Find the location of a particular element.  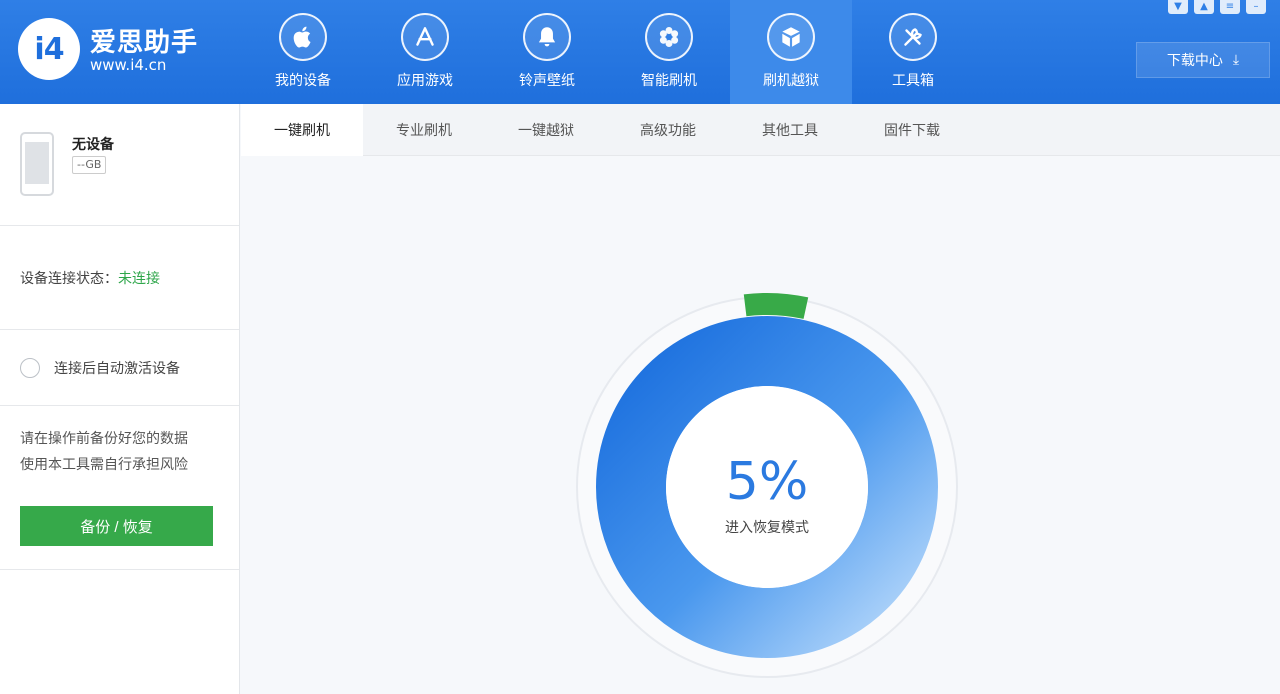

notice-line: 请在操作前备份好您的数据 is located at coordinates (104, 439).